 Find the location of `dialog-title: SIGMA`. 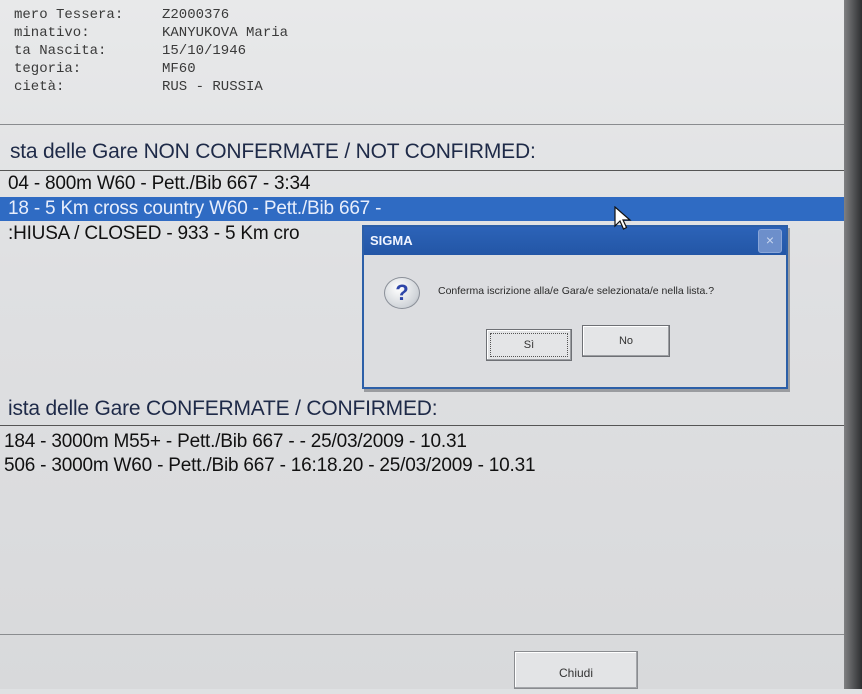

dialog-title: SIGMA is located at coordinates (391, 240).